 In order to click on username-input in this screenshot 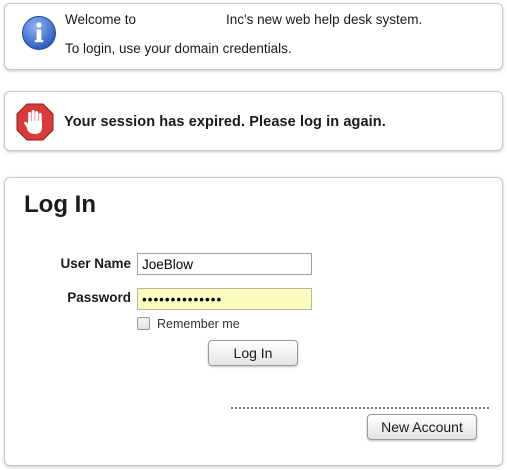, I will do `click(224, 264)`.